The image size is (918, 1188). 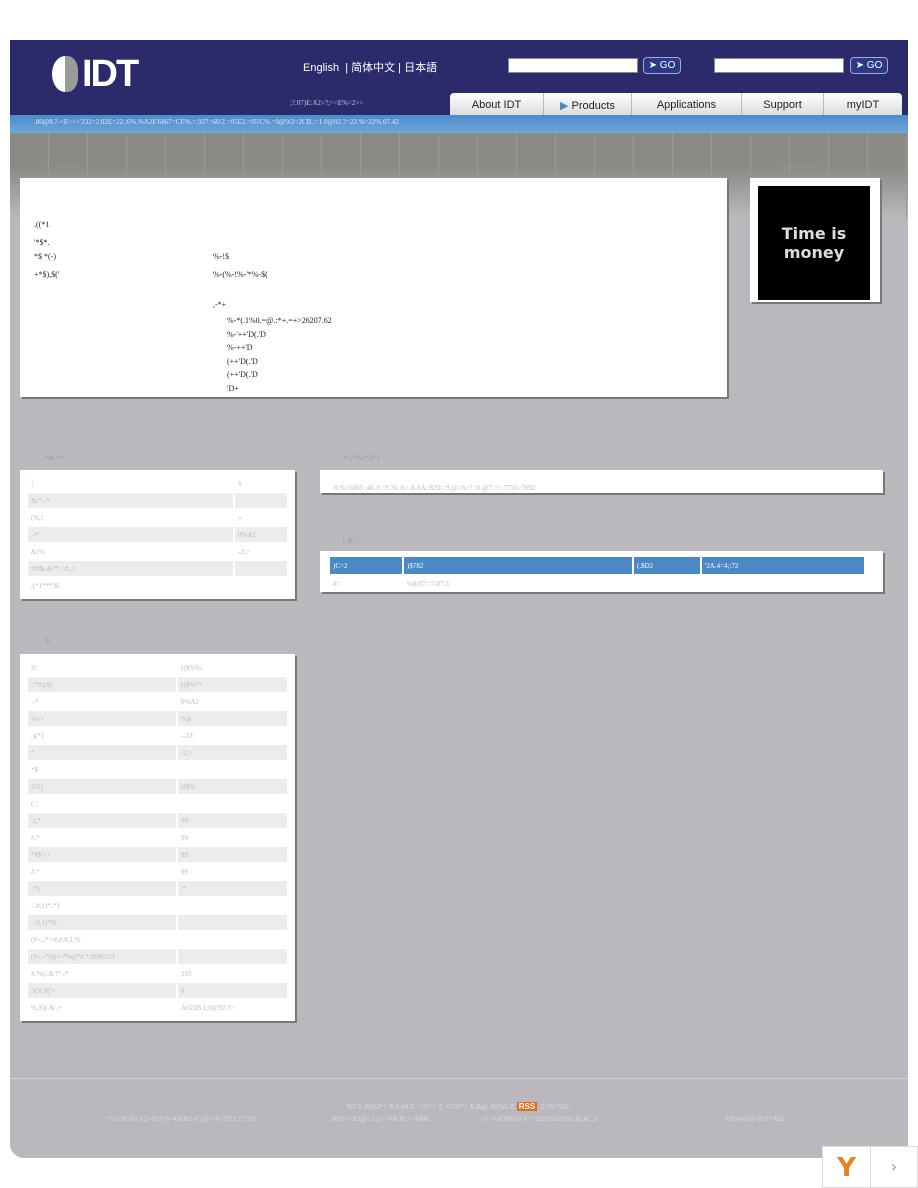 I want to click on footer-link: 9/2, so click(x=352, y=1107).